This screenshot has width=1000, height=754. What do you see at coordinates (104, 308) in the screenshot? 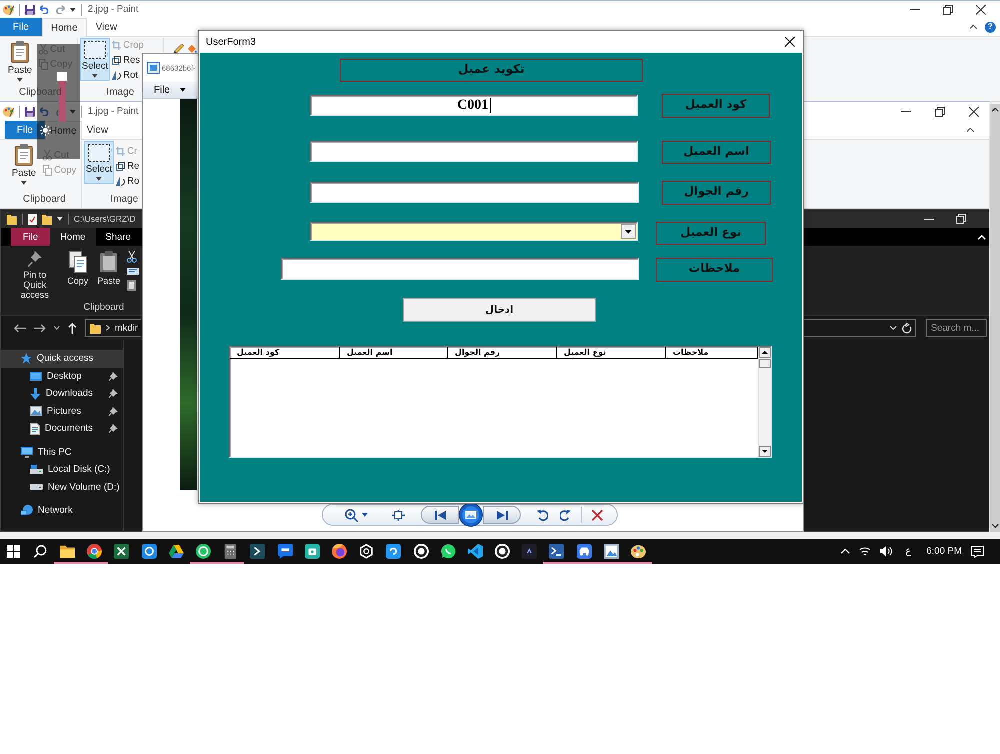
I see `group-label: Clipboard` at bounding box center [104, 308].